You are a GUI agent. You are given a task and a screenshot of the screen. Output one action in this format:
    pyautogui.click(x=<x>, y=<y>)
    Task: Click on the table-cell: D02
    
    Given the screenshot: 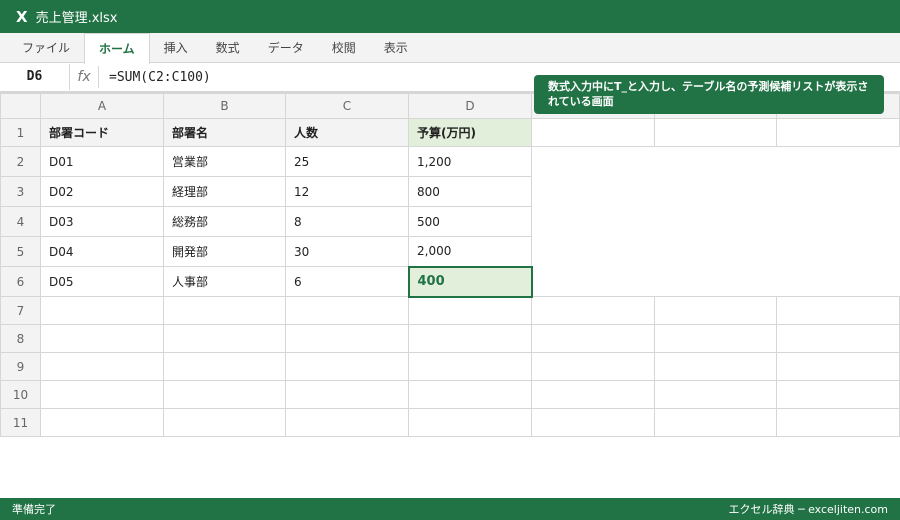 What is the action you would take?
    pyautogui.click(x=102, y=191)
    